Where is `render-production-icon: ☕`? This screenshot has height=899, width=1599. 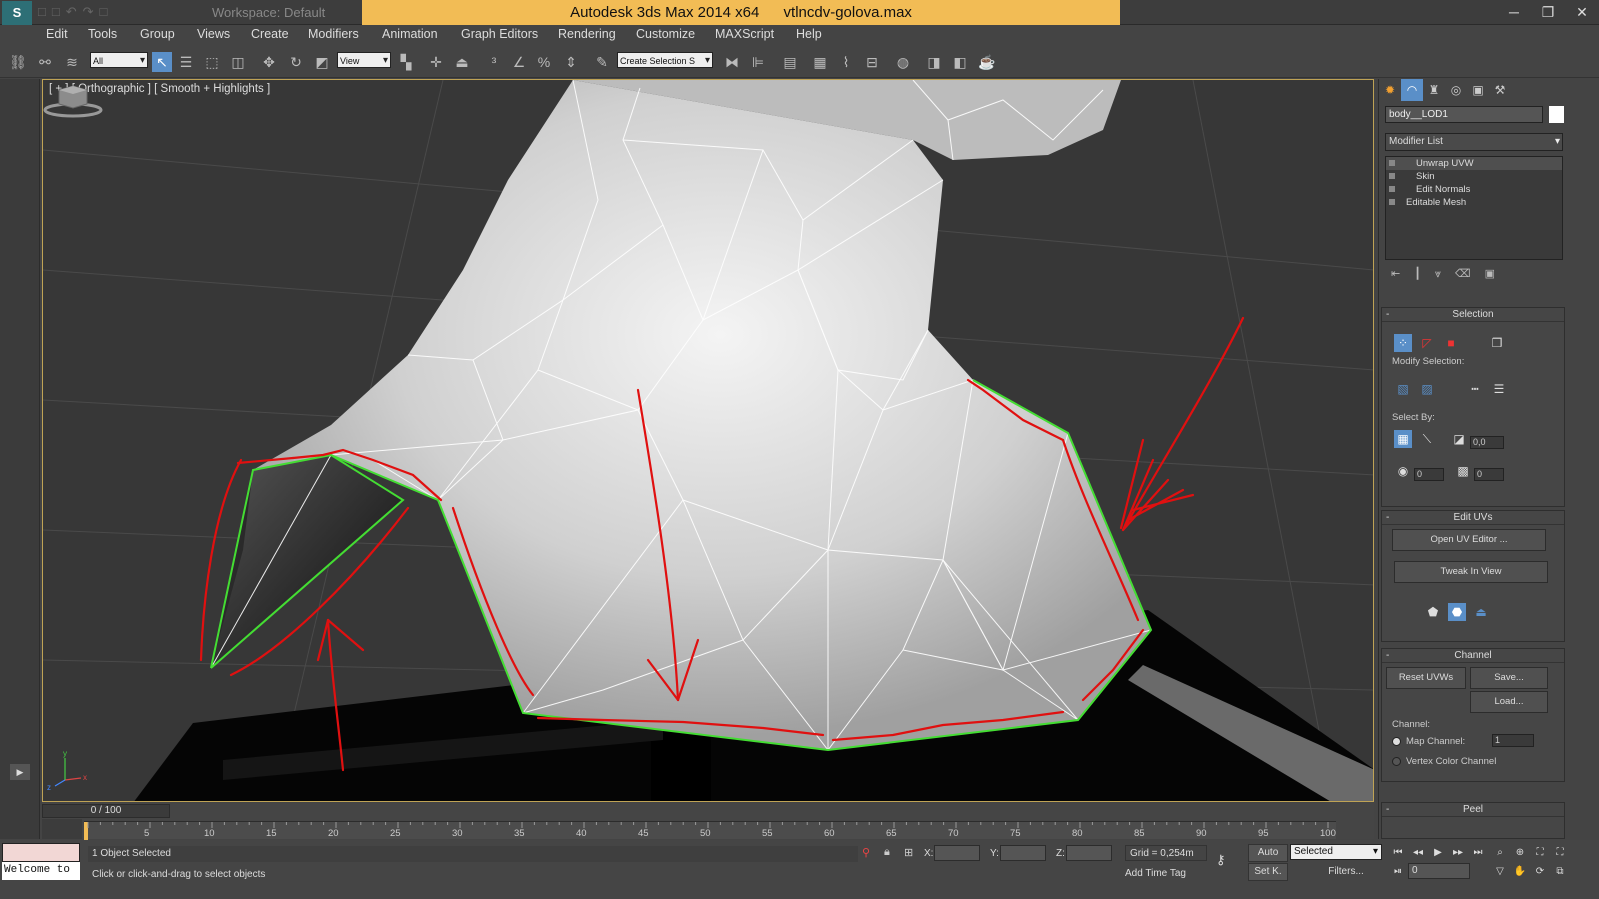
render-production-icon: ☕ is located at coordinates (987, 62).